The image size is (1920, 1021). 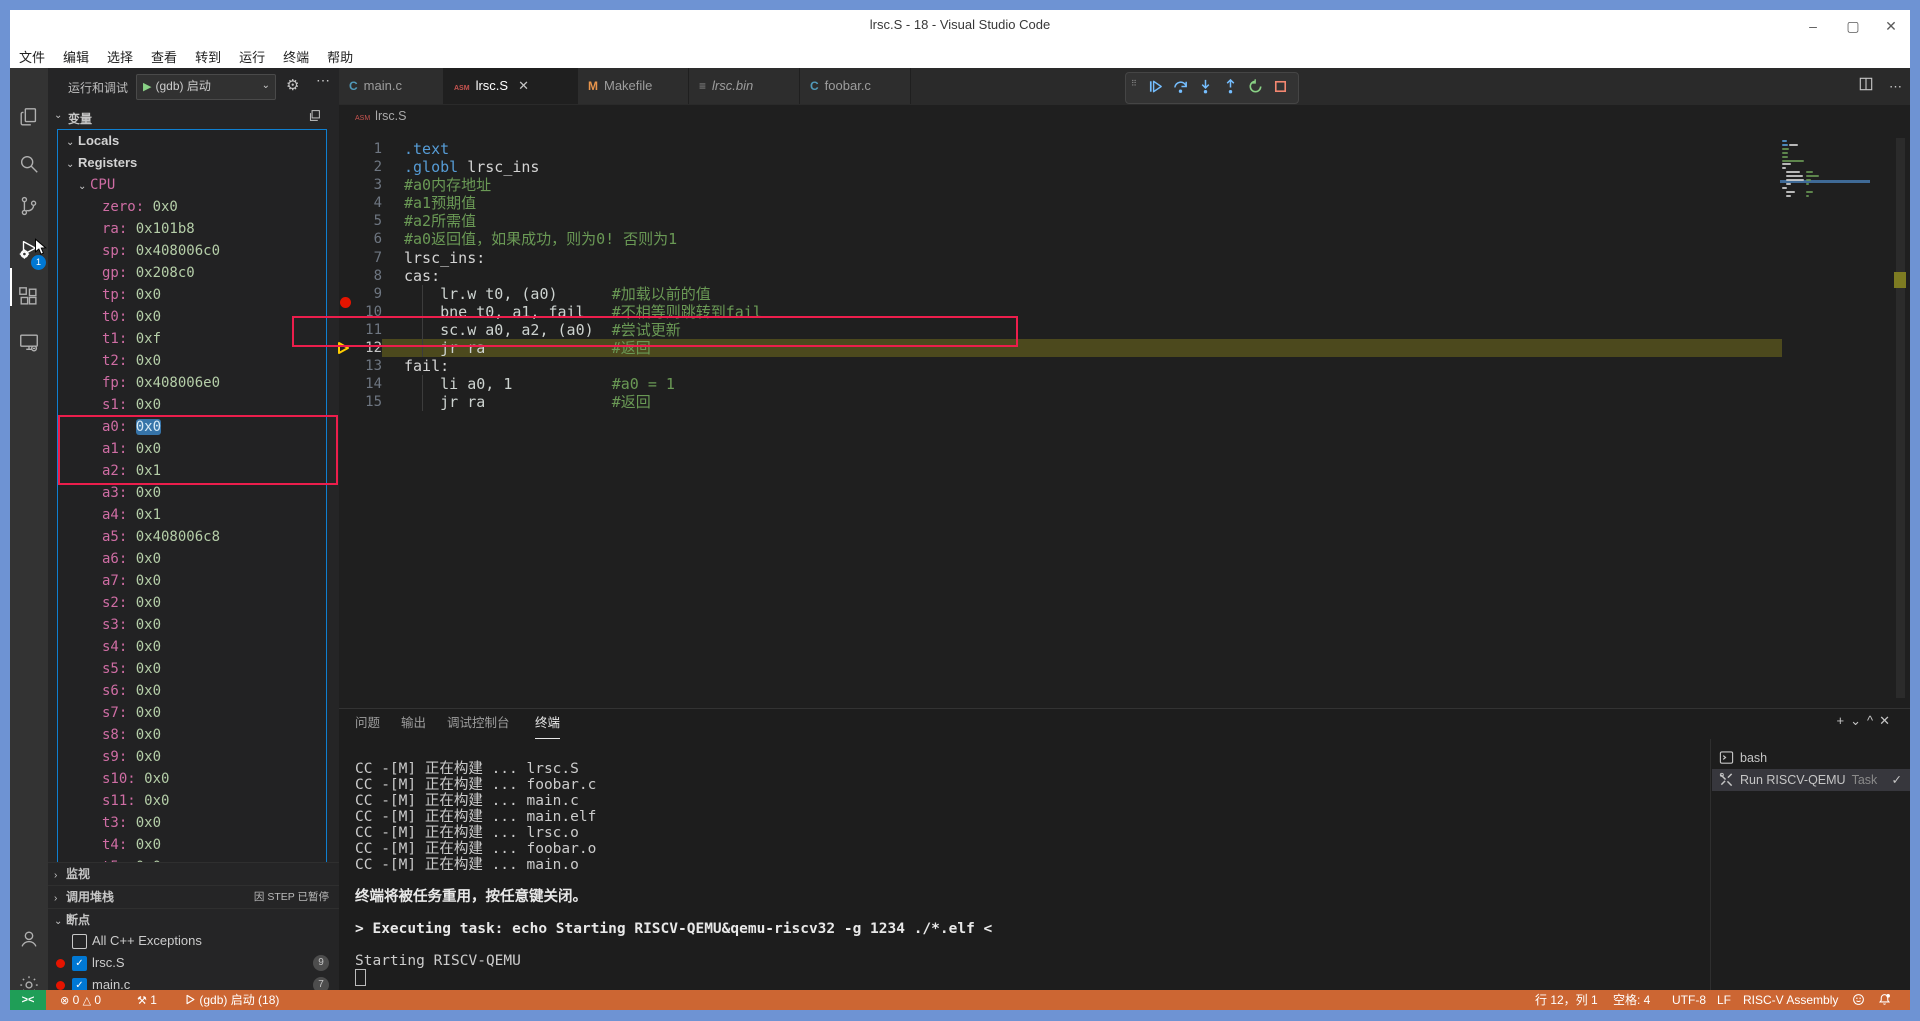 What do you see at coordinates (292, 85) in the screenshot?
I see `debug-settings-gear-icon: ⚙` at bounding box center [292, 85].